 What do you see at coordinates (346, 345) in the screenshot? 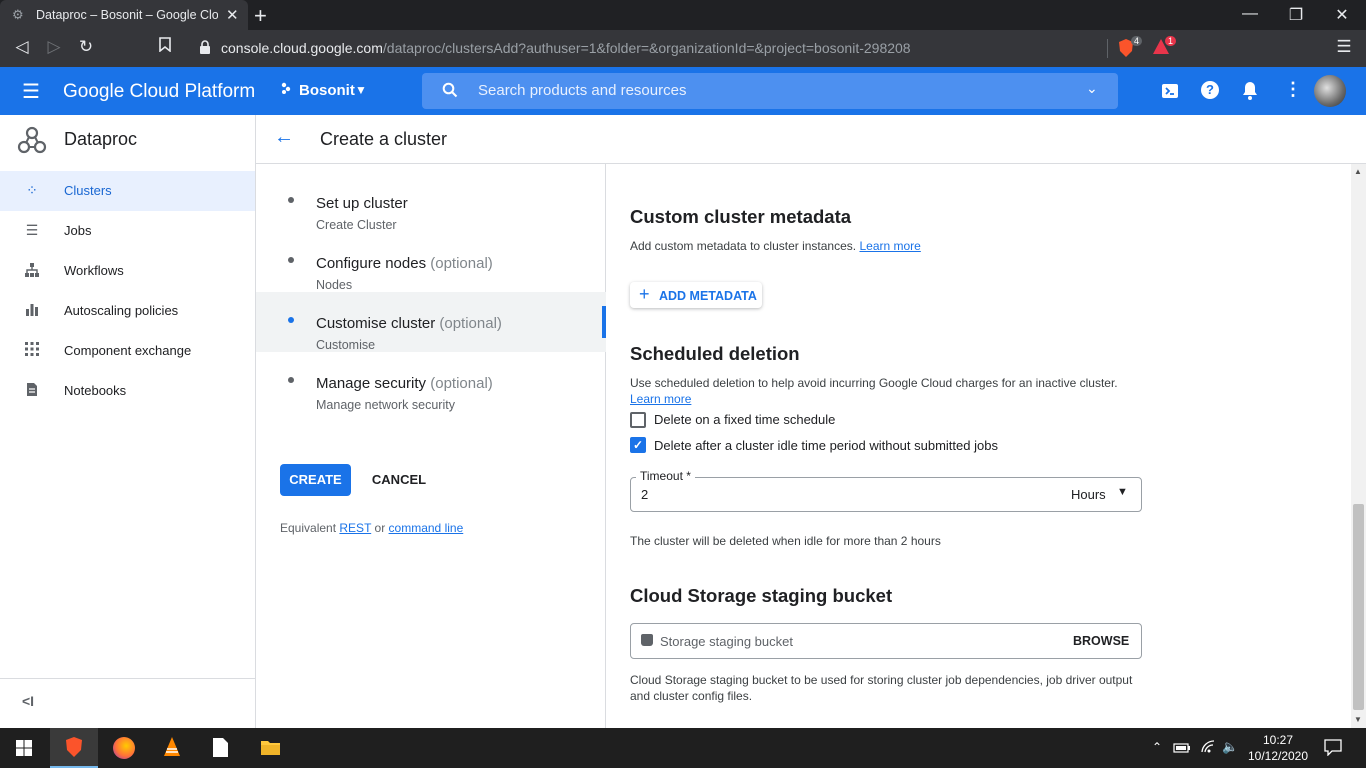
I see `step-subtitle: Customise` at bounding box center [346, 345].